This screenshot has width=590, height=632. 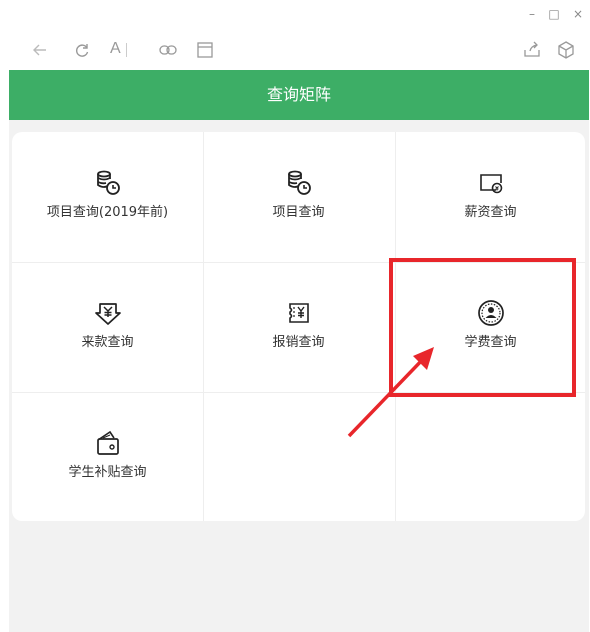 What do you see at coordinates (295, 15) in the screenshot?
I see `window-titlebar: – □ ×` at bounding box center [295, 15].